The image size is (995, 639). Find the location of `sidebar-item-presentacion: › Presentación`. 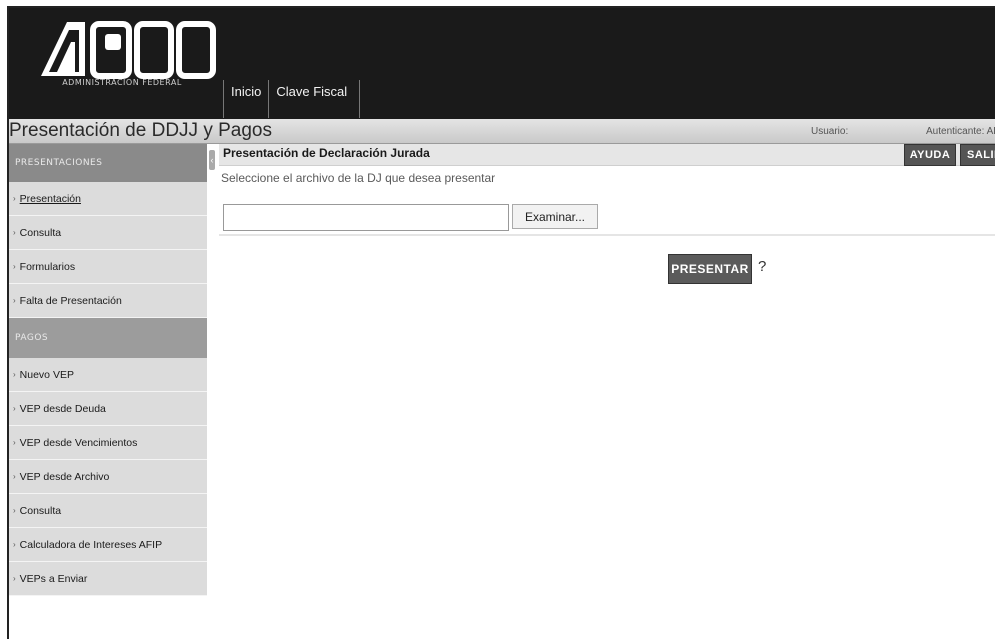

sidebar-item-presentacion: › Presentación is located at coordinates (108, 199).